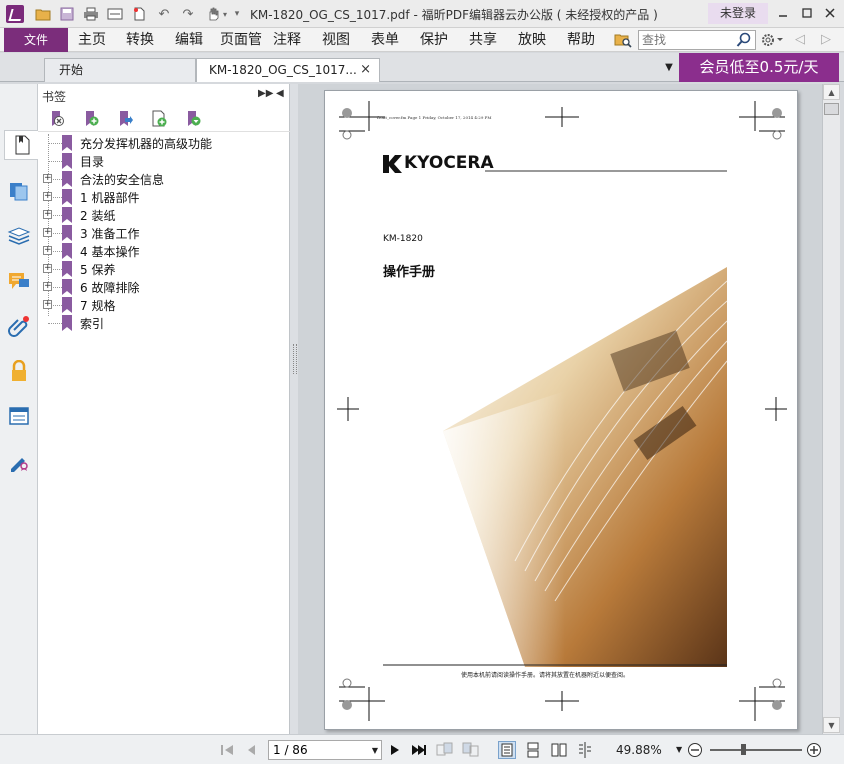 The height and width of the screenshot is (764, 844). I want to click on close-window-button, so click(830, 13).